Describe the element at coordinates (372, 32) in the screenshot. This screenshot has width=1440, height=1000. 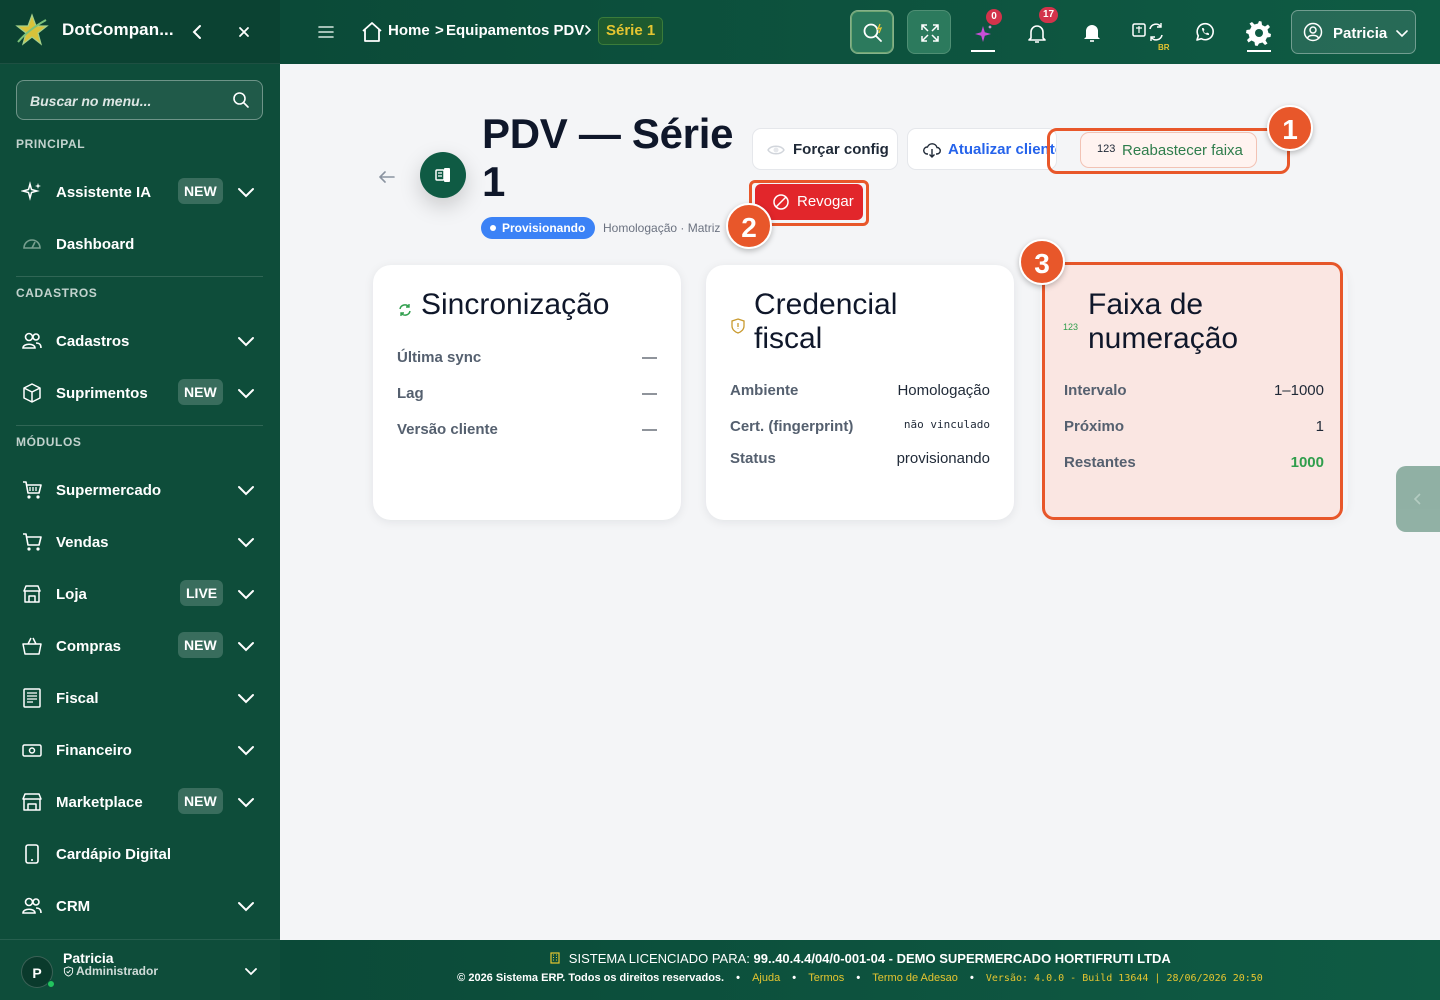
I see `home-icon` at that location.